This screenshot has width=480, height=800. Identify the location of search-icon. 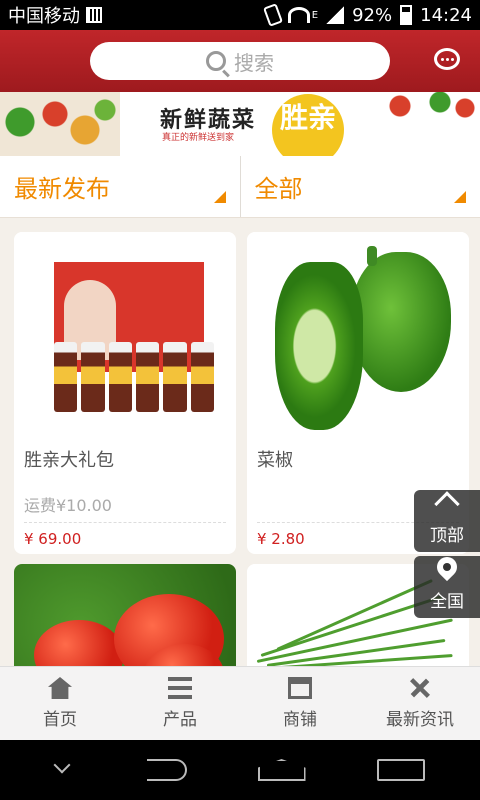
(216, 61).